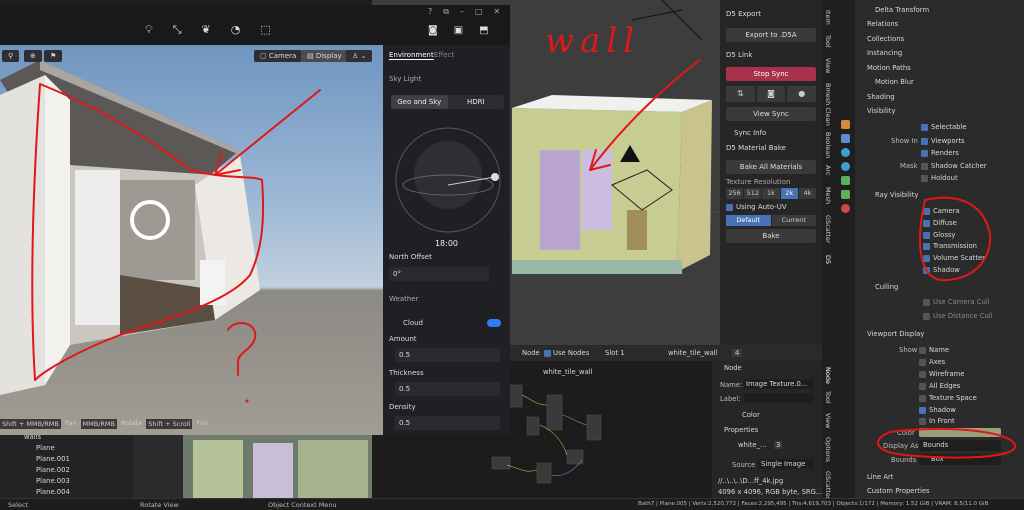 This screenshot has height=510, width=1024. What do you see at coordinates (447, 355) in the screenshot?
I see `amount-input: 0.5` at bounding box center [447, 355].